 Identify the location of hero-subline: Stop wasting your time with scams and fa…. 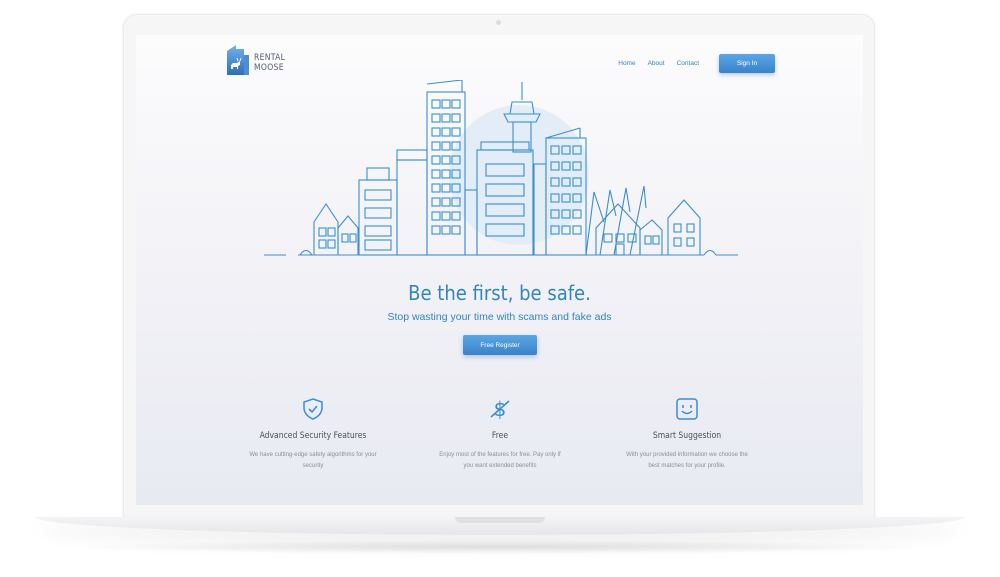
(499, 317).